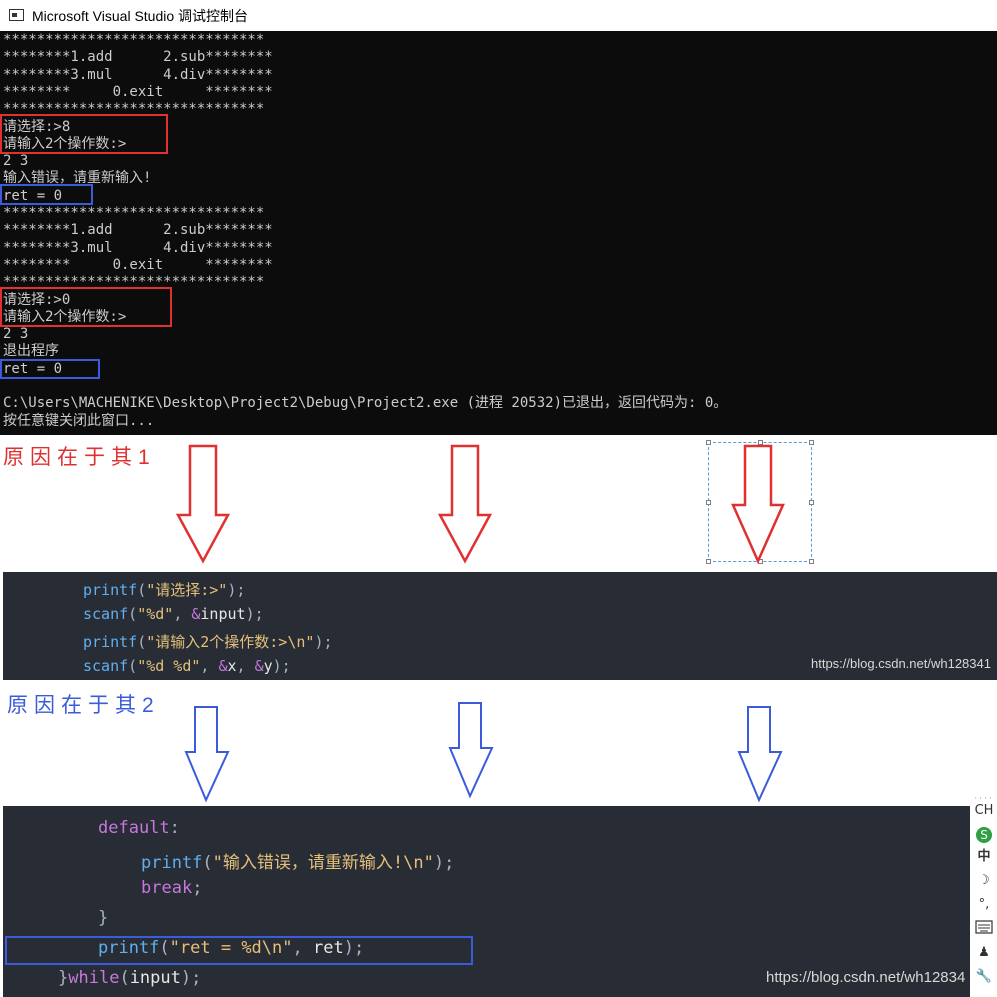 This screenshot has height=997, width=997. What do you see at coordinates (103, 918) in the screenshot?
I see `code-line: }` at bounding box center [103, 918].